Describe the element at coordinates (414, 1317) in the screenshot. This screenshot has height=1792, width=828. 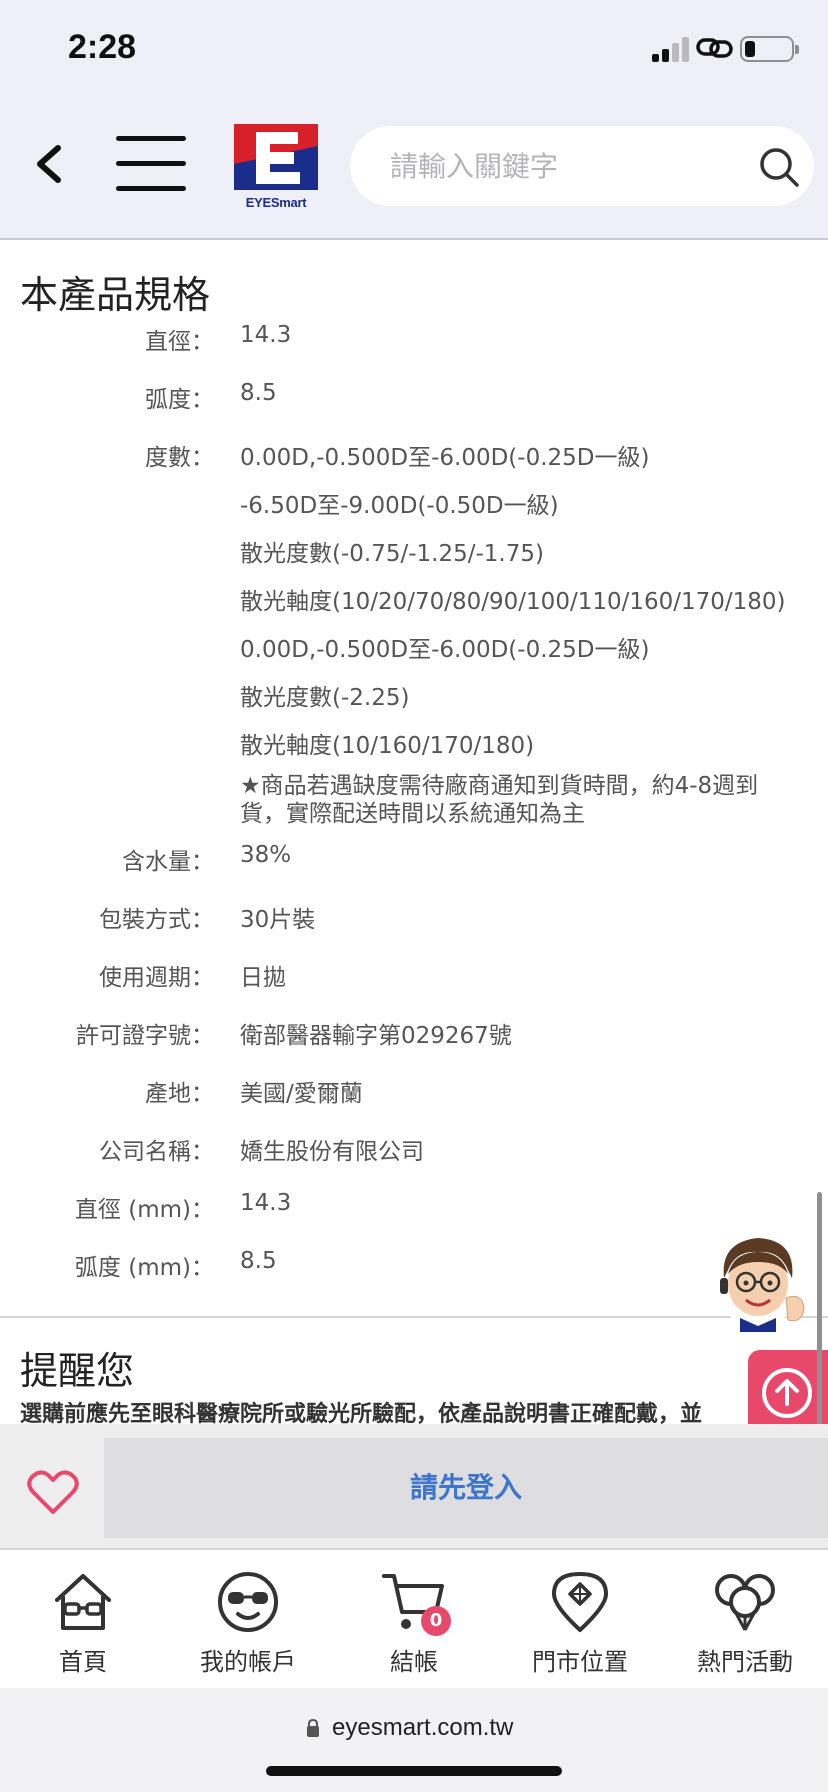
I see `section-divider` at that location.